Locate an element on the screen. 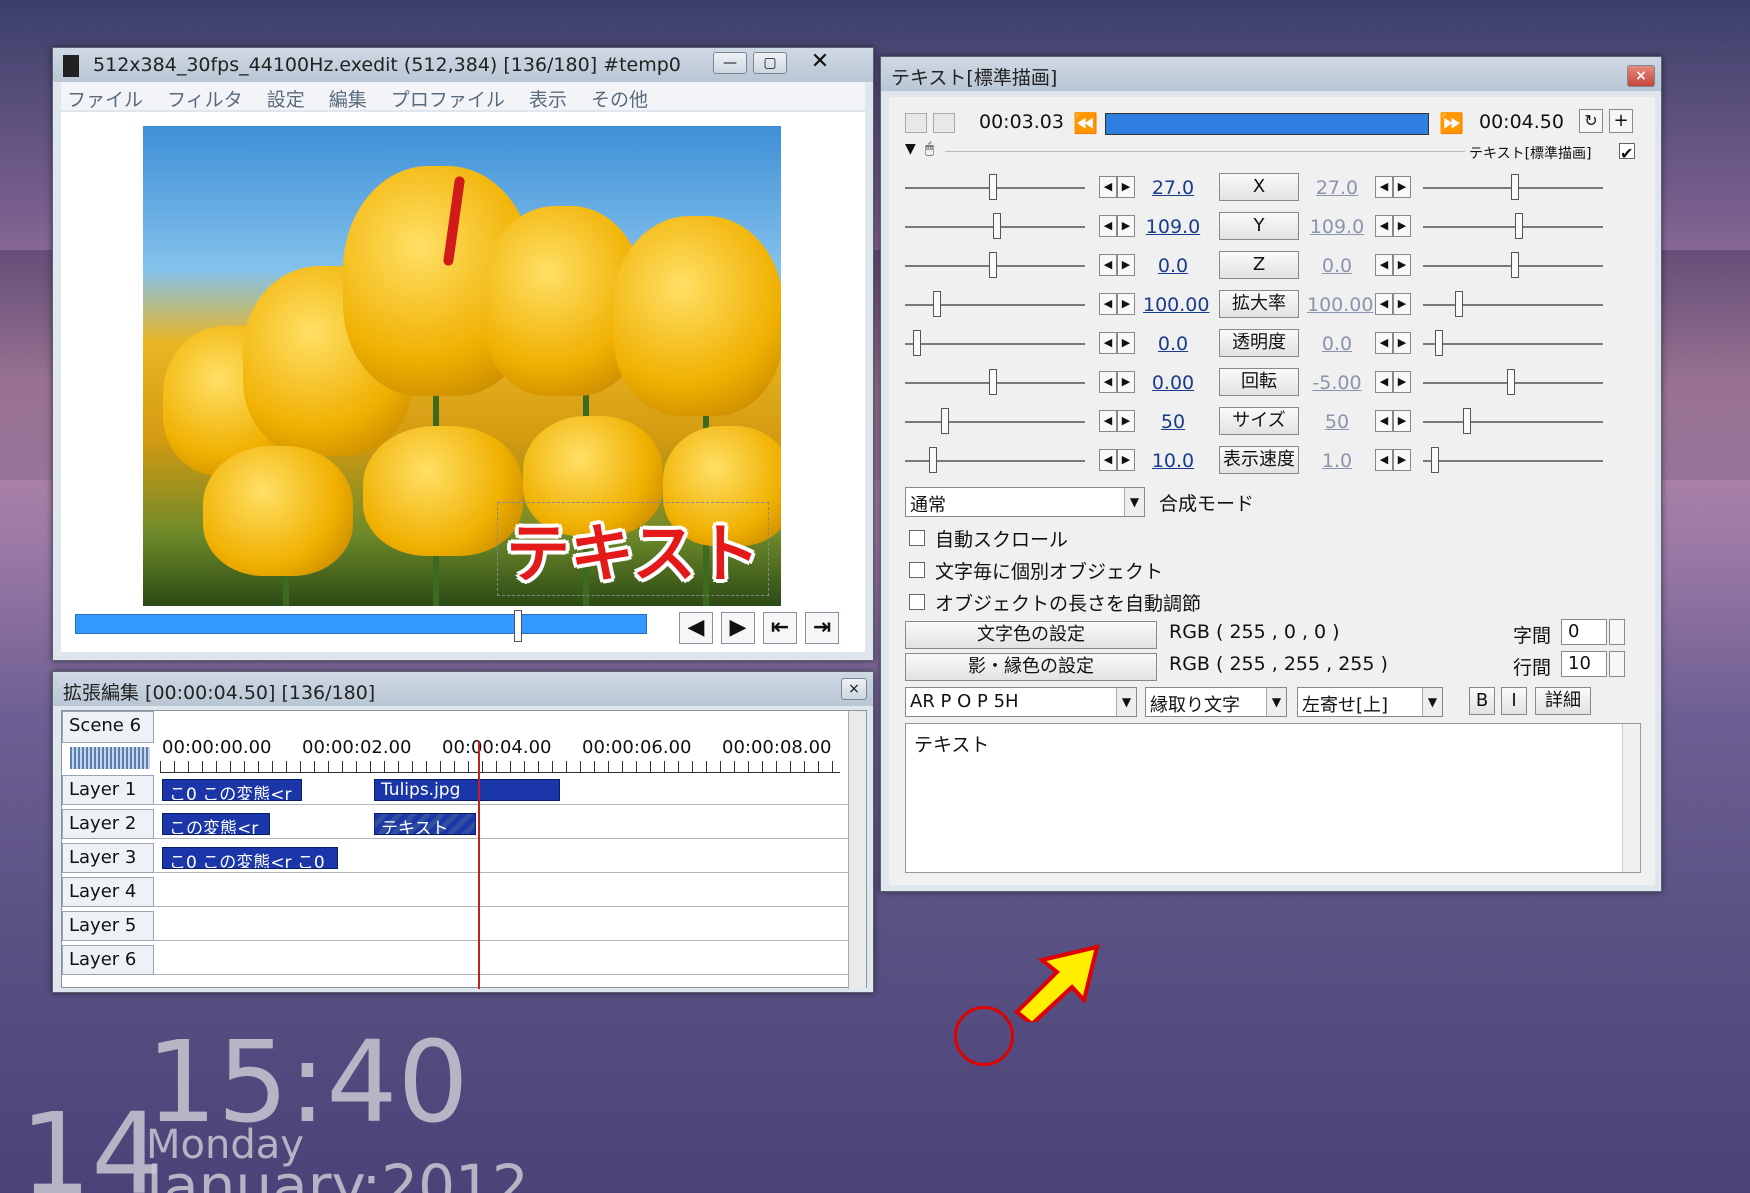 This screenshot has height=1193, width=1750. layer-label: Layer 4 is located at coordinates (108, 892).